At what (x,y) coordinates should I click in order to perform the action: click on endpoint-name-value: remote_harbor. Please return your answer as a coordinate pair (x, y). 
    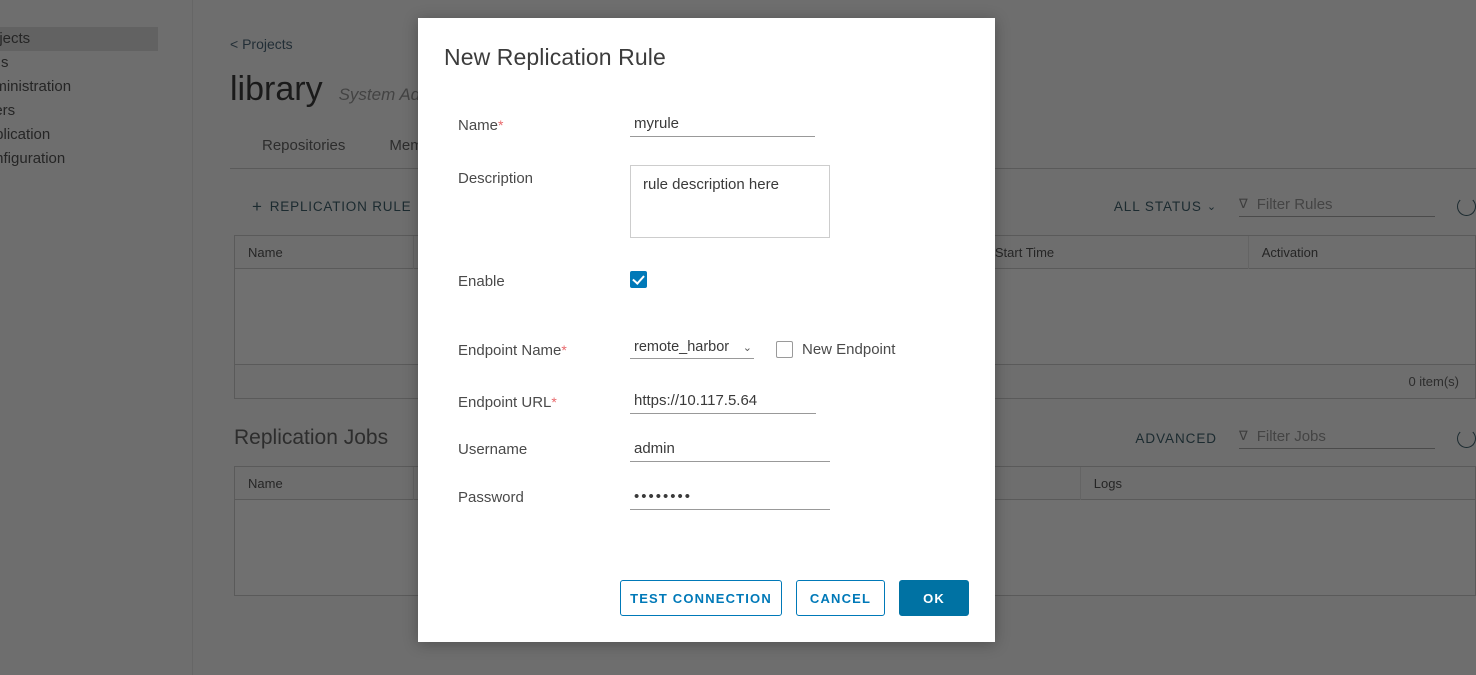
    Looking at the image, I should click on (682, 347).